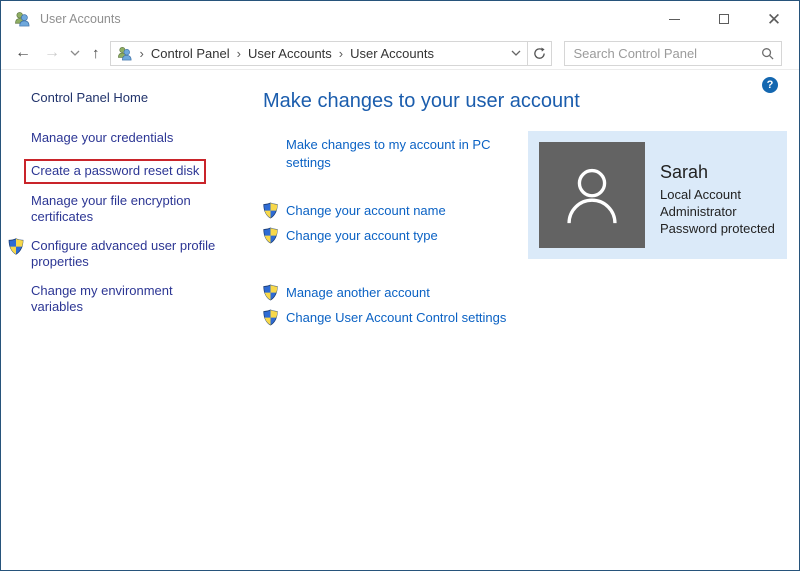 This screenshot has height=571, width=800. What do you see at coordinates (531, 292) in the screenshot?
I see `link-manage-another-account: Manage another account` at bounding box center [531, 292].